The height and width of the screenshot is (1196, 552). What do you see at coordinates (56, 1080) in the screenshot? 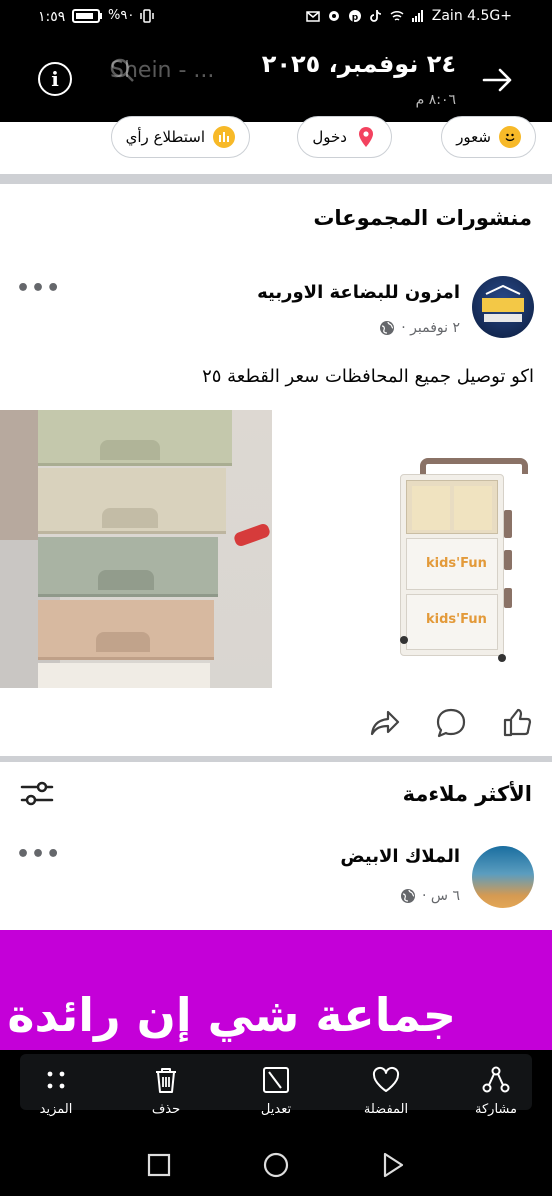
I see `more-dots-icon` at bounding box center [56, 1080].